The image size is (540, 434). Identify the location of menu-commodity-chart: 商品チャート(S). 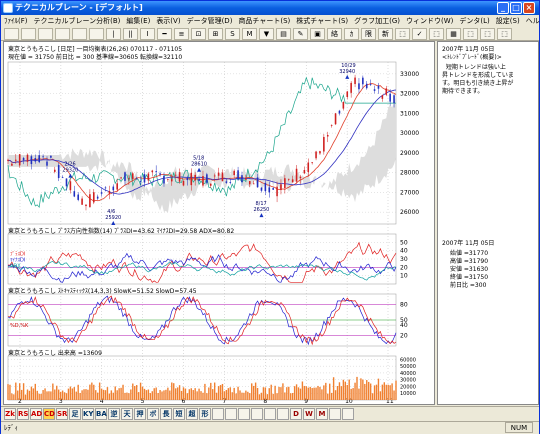
(264, 21).